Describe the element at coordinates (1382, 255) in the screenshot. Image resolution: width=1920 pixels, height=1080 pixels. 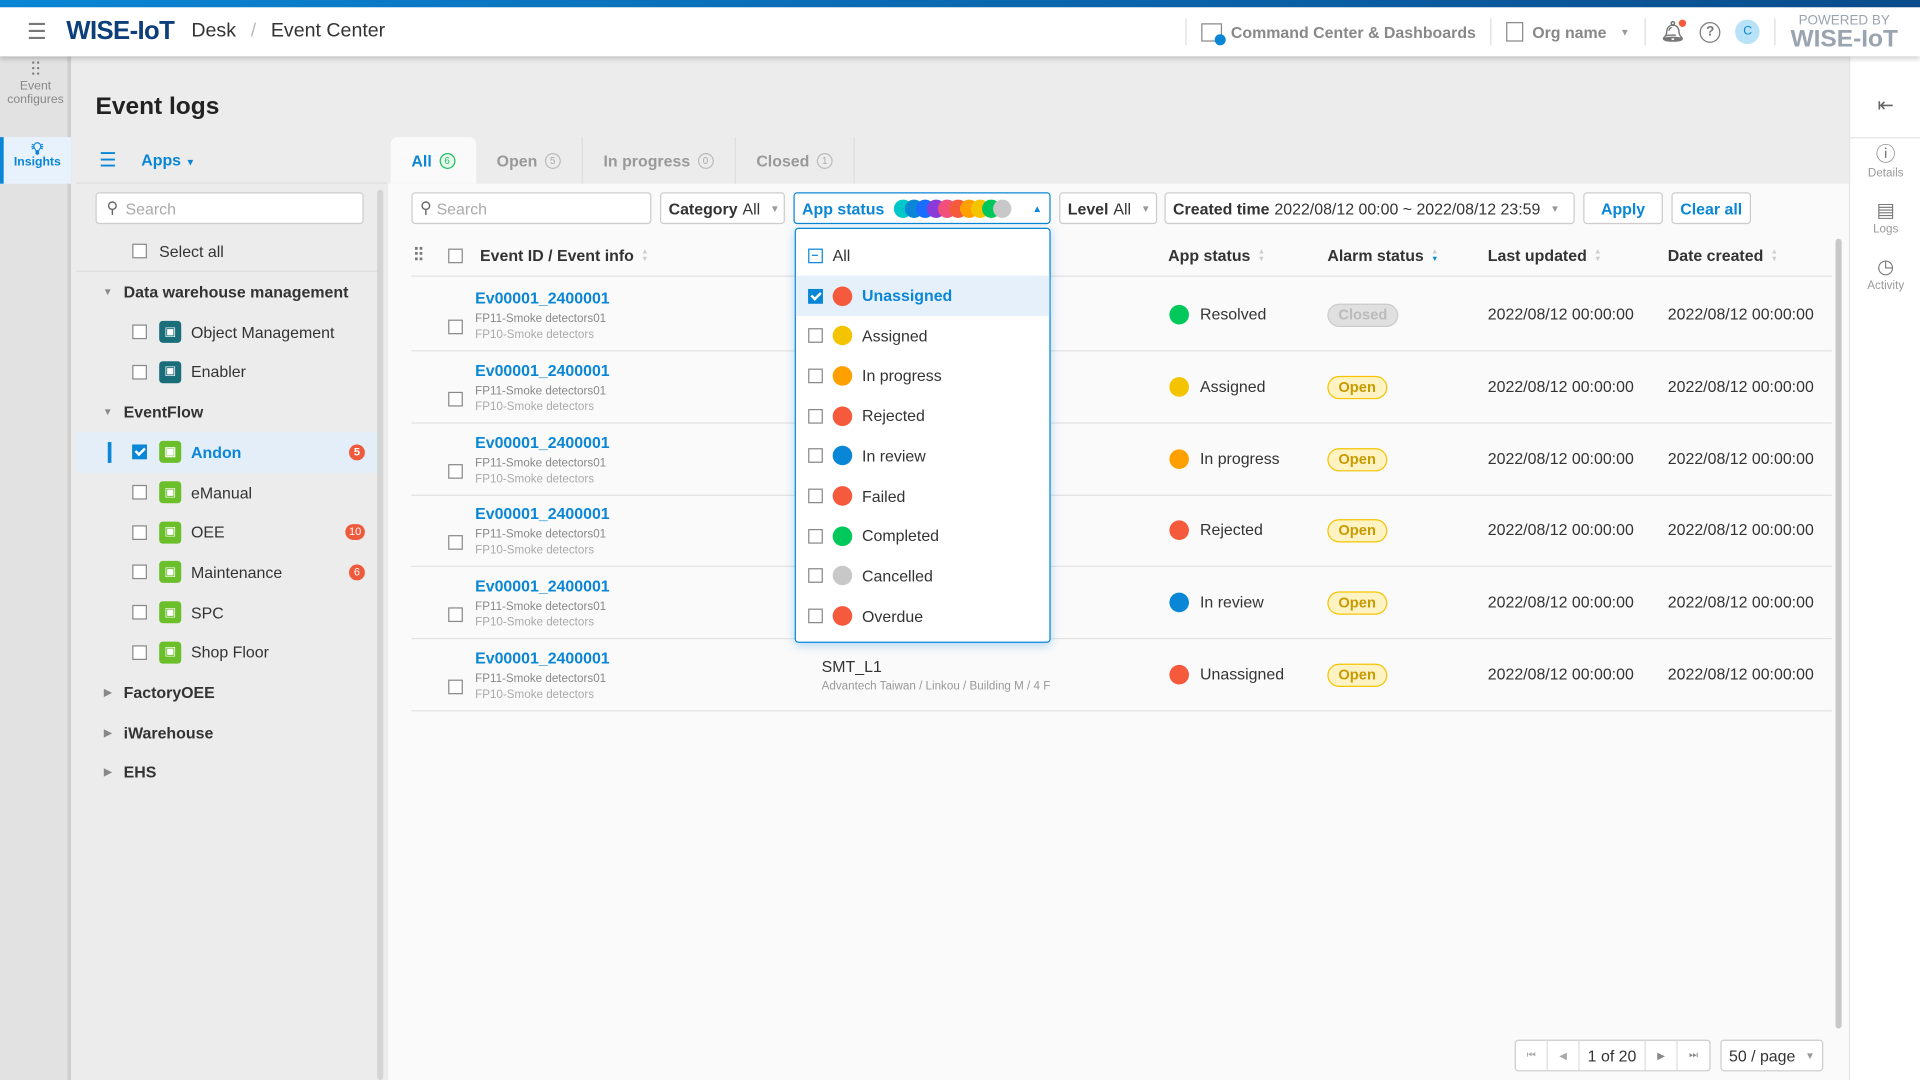
I see `col-alarm-status: Alarm status ▲ ▼` at that location.